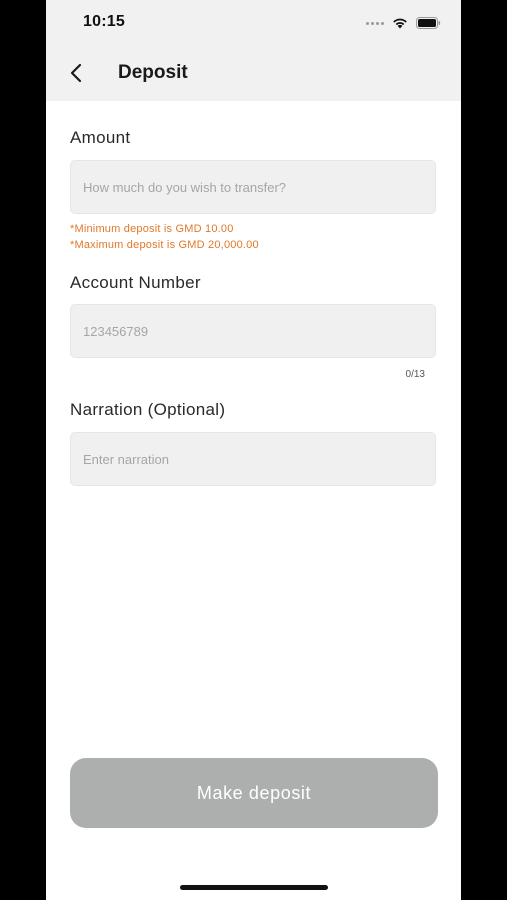 The height and width of the screenshot is (900, 507). I want to click on back-button, so click(76, 73).